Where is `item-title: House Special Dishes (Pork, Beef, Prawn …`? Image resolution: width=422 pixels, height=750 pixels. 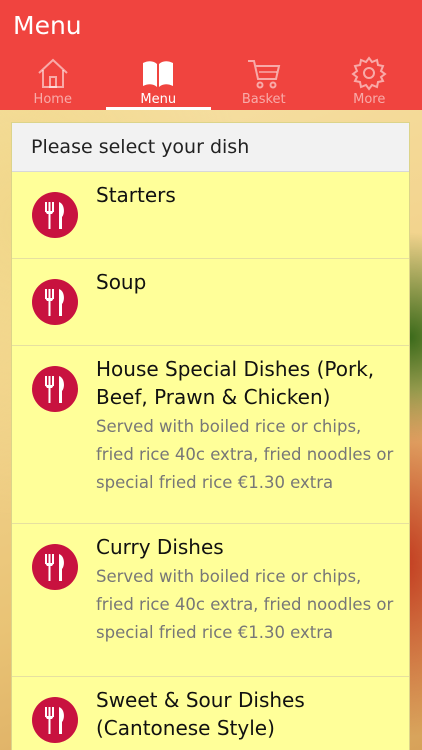 item-title: House Special Dishes (Pork, Beef, Prawn … is located at coordinates (235, 383).